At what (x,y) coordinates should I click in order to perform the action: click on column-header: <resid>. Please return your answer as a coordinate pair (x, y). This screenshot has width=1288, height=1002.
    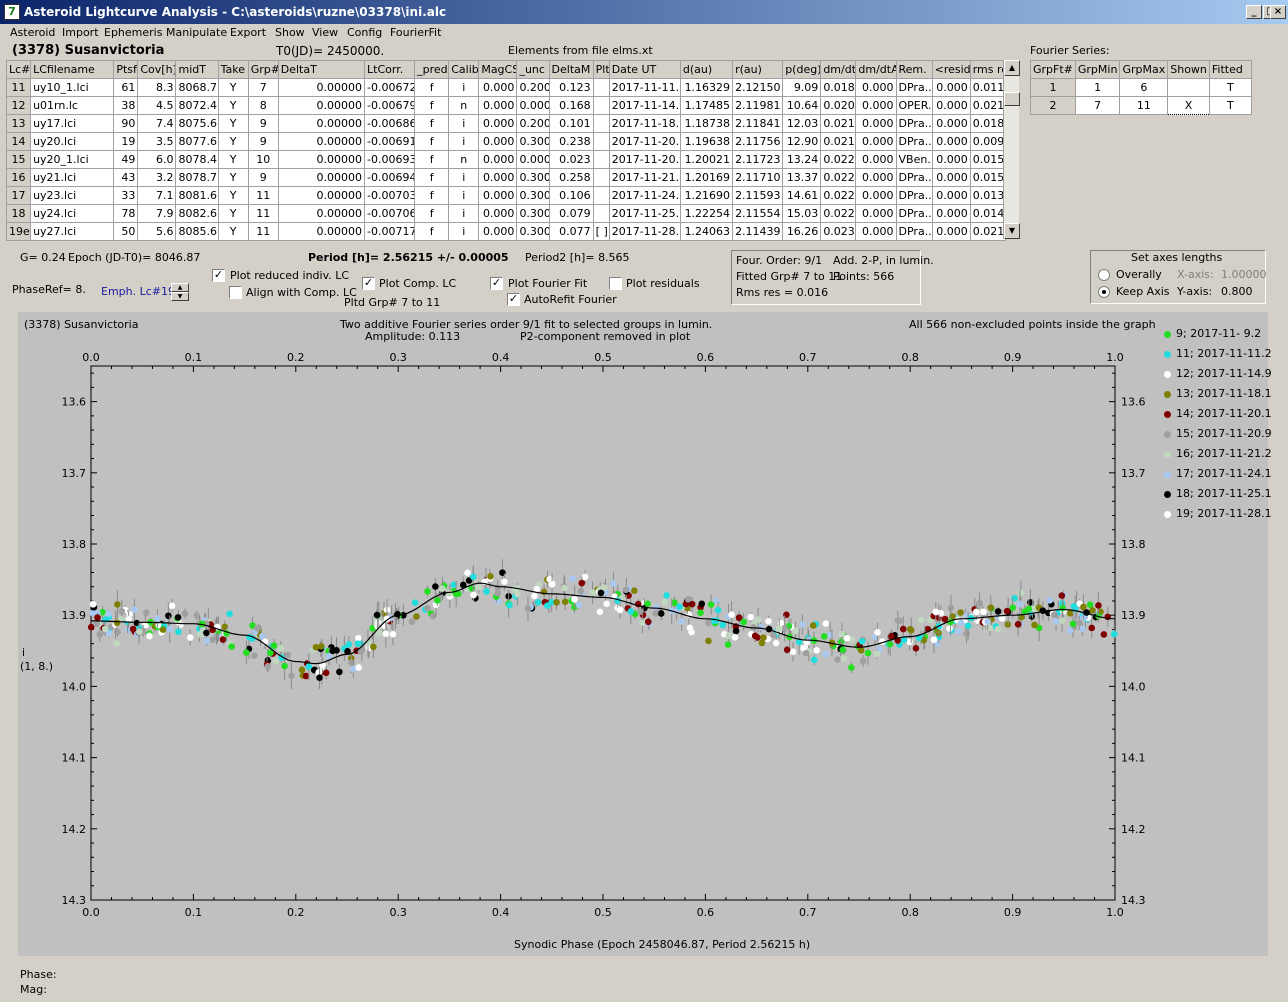
    Looking at the image, I should click on (951, 69).